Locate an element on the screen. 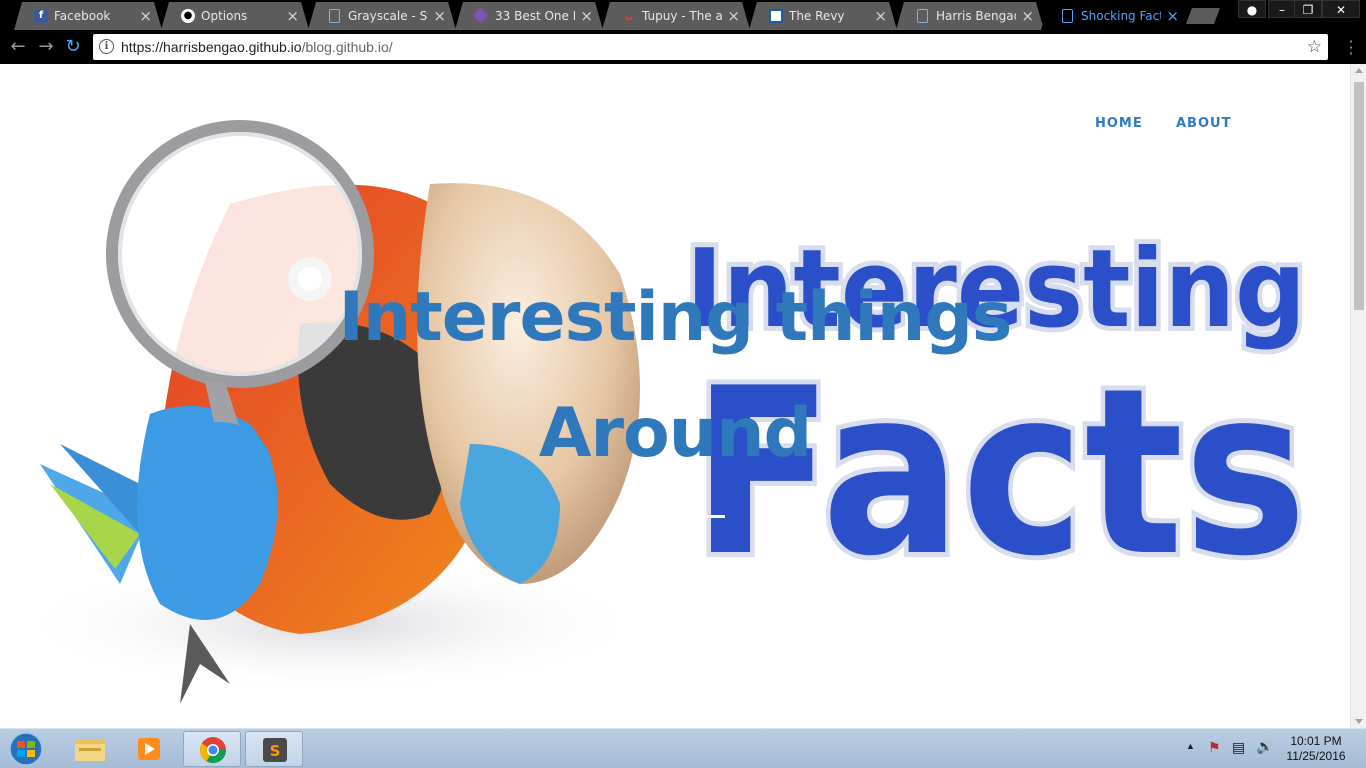 The width and height of the screenshot is (1366, 768). tab-facebook: f Facebook × is located at coordinates (88, 16).